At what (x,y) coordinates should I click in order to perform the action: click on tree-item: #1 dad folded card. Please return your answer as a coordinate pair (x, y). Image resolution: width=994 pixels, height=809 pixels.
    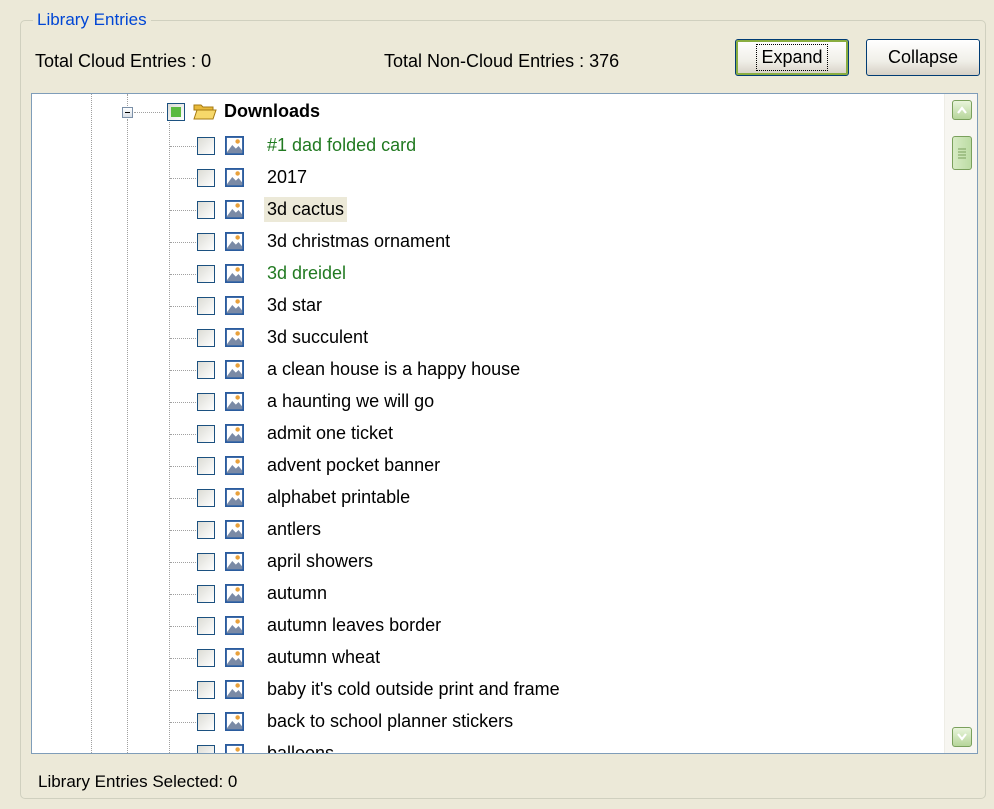
    Looking at the image, I should click on (482, 146).